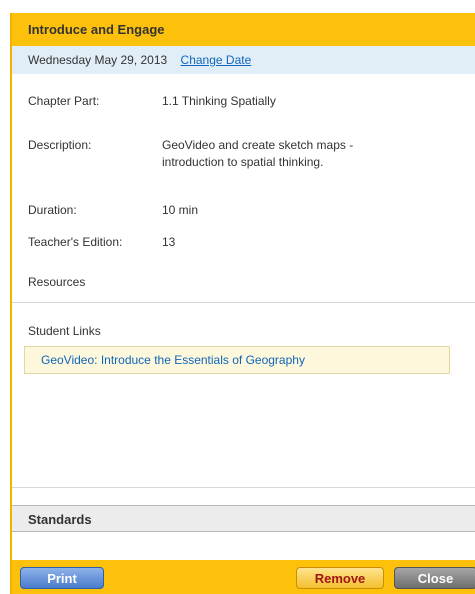  I want to click on standards-header: Standards, so click(243, 518).